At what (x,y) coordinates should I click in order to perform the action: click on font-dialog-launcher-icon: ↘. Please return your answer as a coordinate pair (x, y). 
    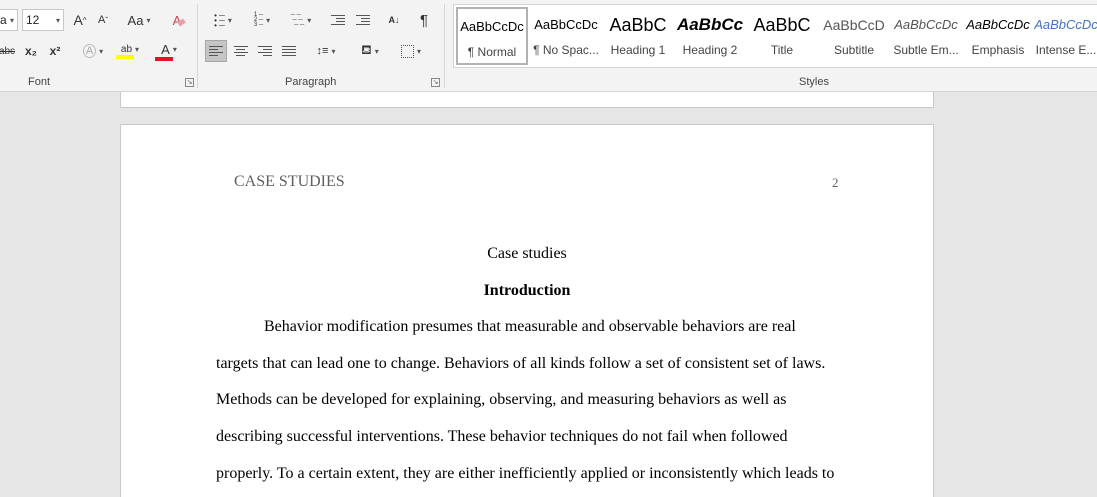
    Looking at the image, I should click on (189, 82).